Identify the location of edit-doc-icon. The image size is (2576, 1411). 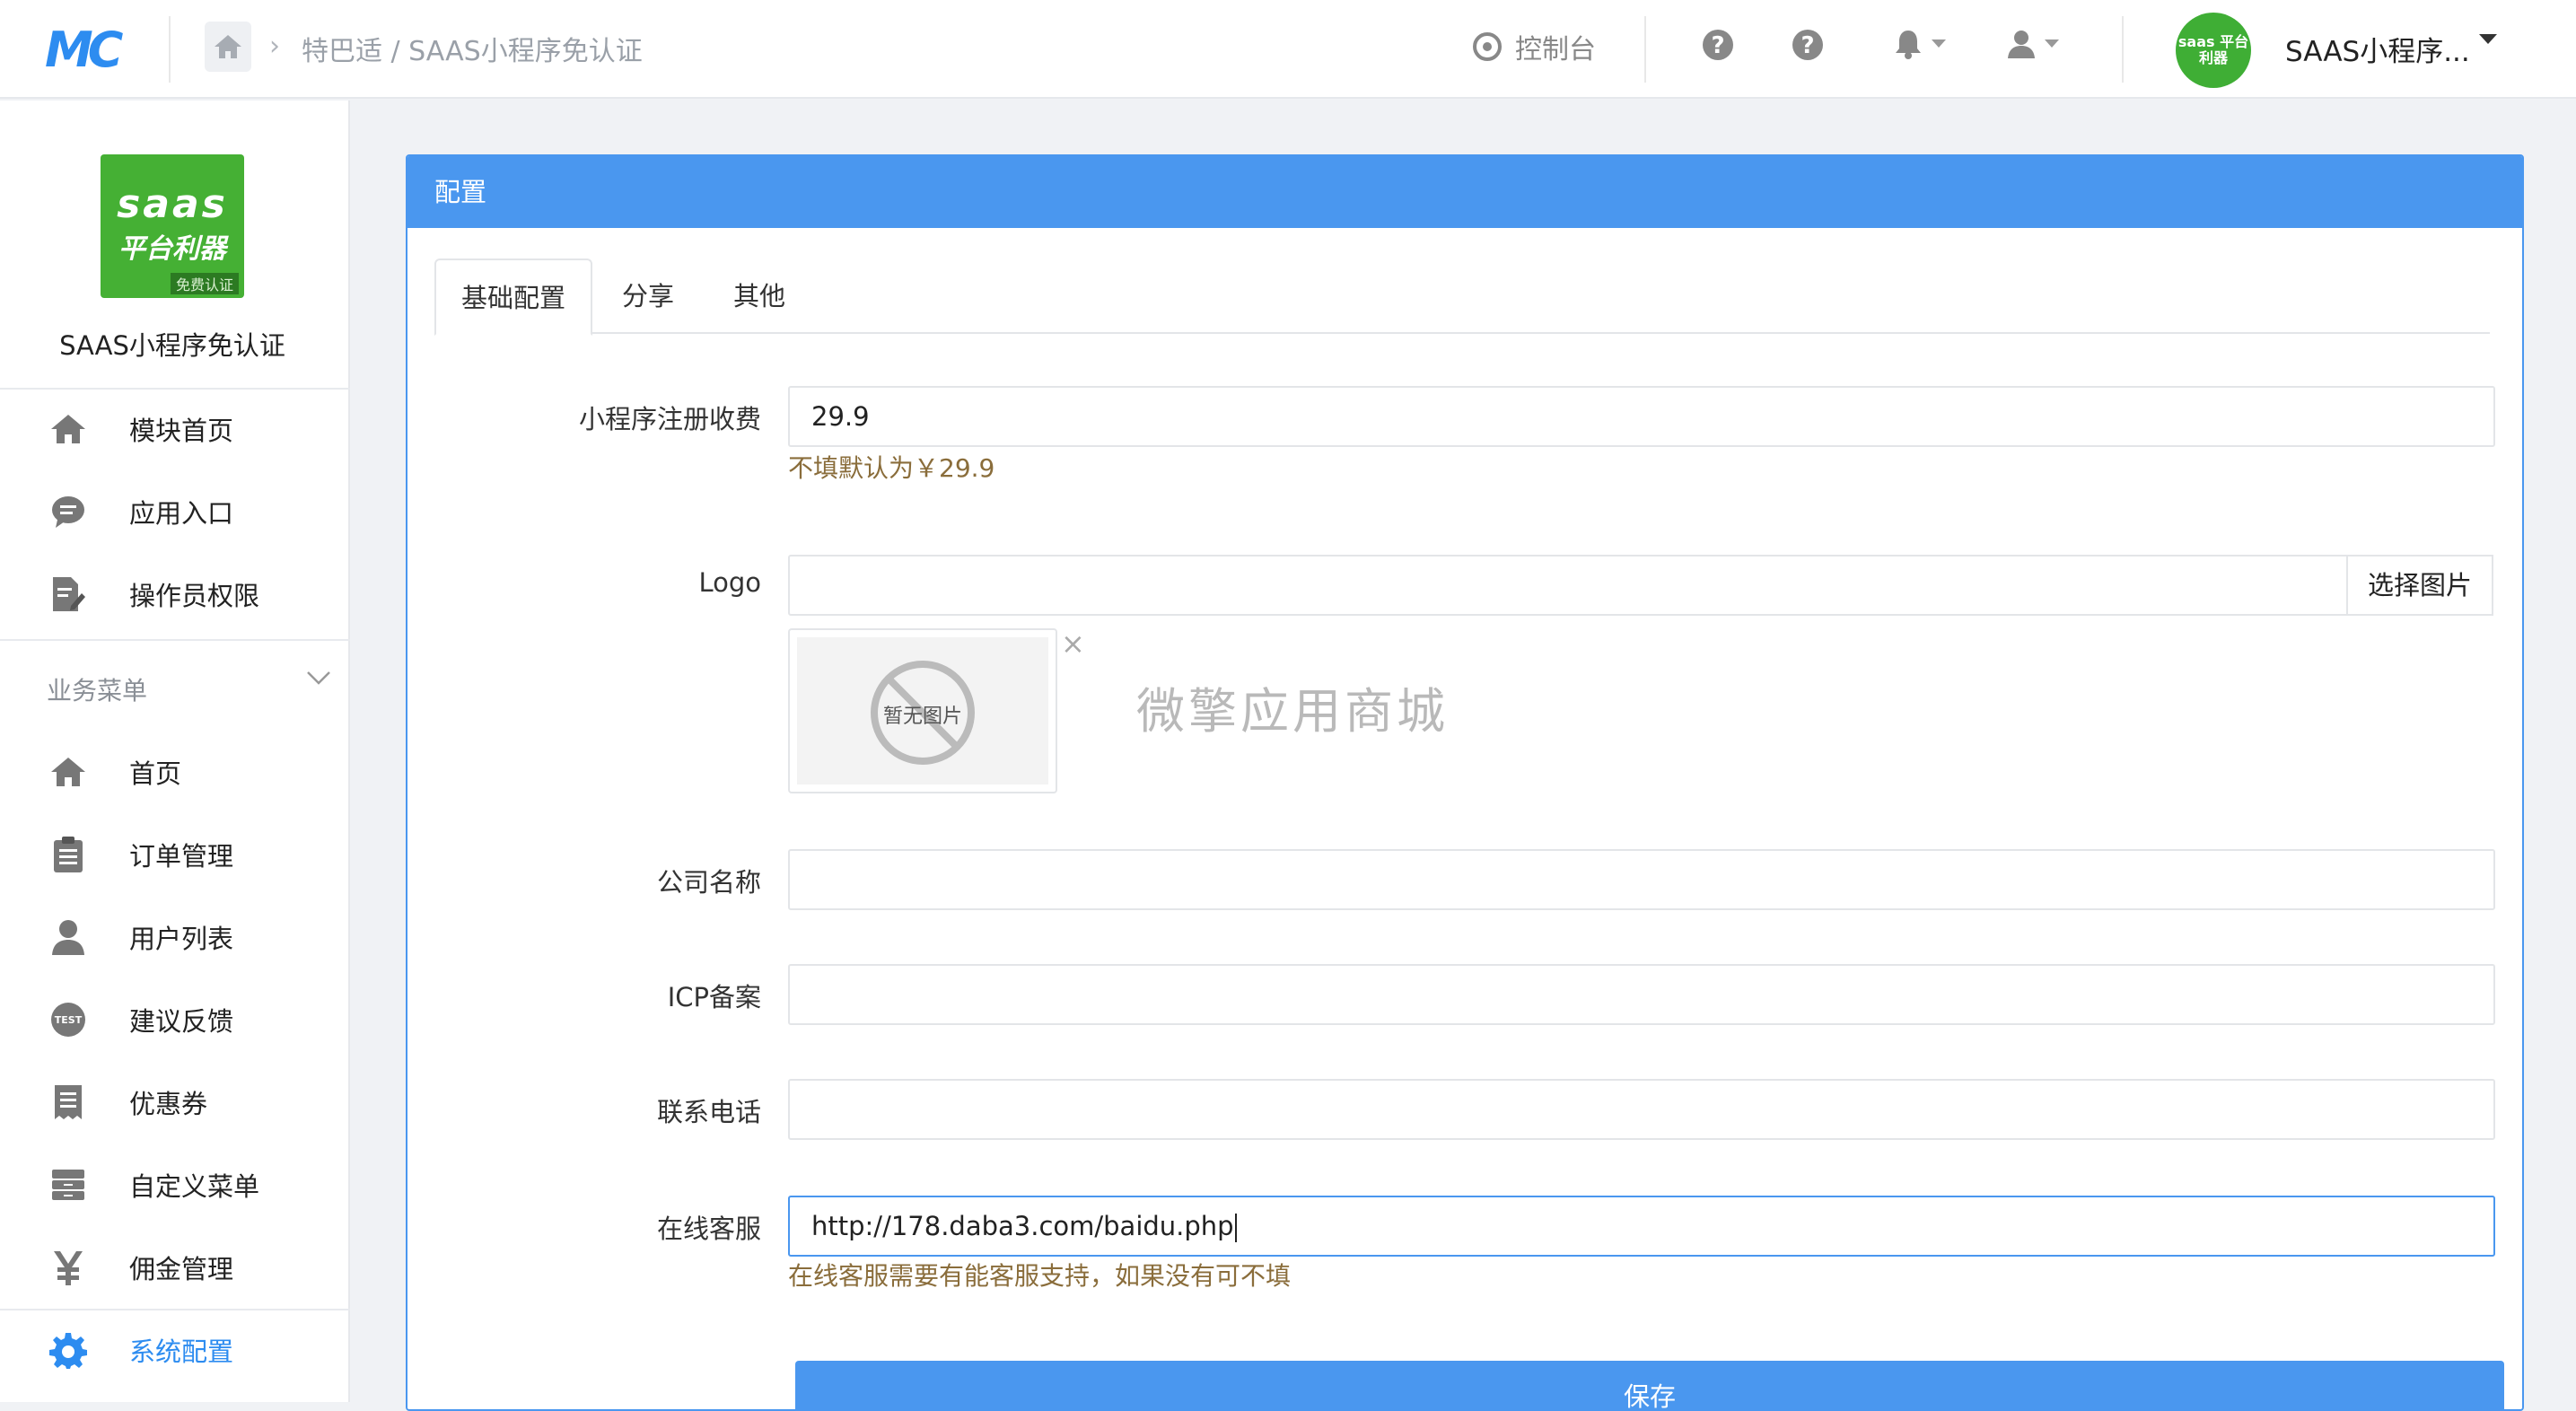
(68, 594).